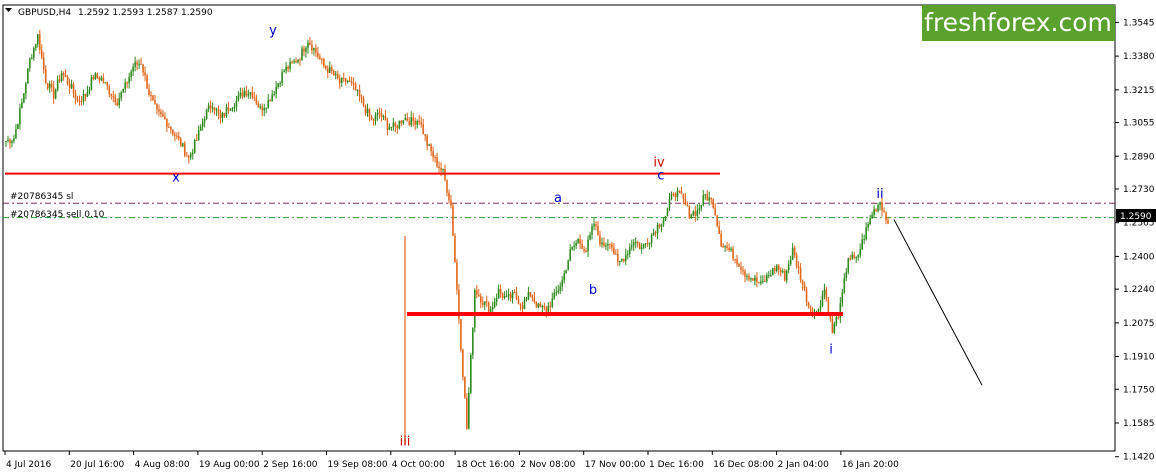 Image resolution: width=1156 pixels, height=476 pixels. I want to click on wave-label-a: a, so click(558, 198).